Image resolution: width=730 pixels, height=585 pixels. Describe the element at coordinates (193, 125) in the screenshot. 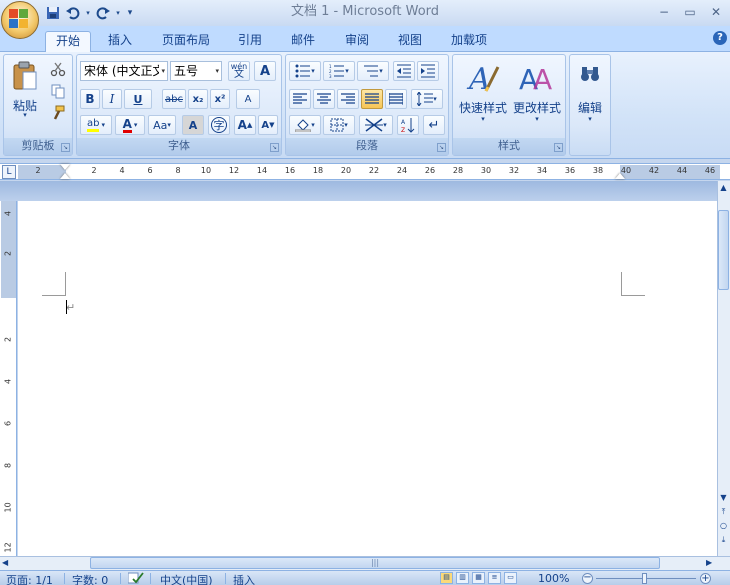

I see `character-shading-button: A` at that location.